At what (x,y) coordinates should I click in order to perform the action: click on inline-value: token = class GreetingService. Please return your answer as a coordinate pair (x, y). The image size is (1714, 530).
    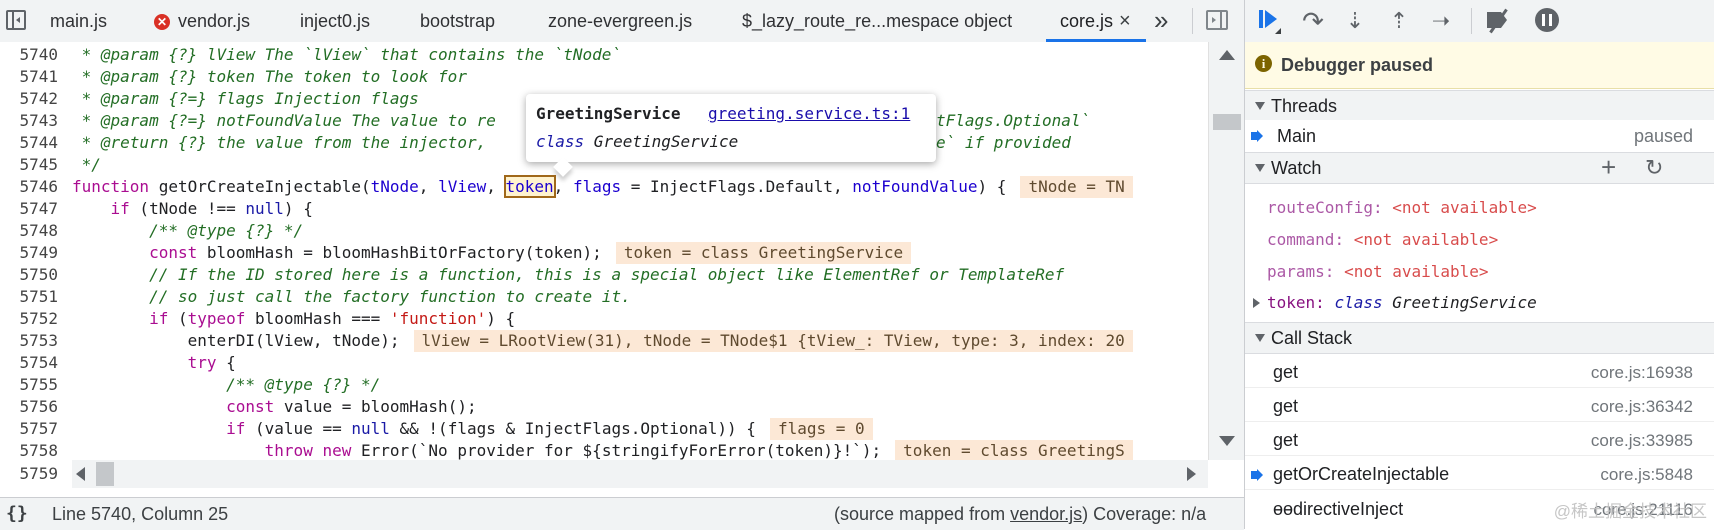
    Looking at the image, I should click on (763, 253).